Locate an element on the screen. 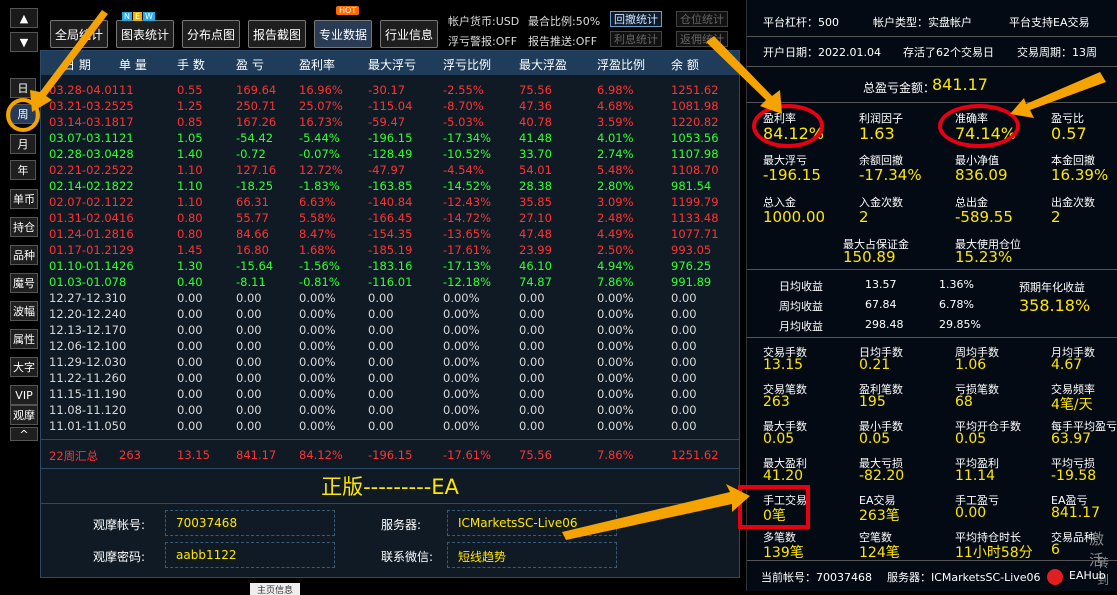 The height and width of the screenshot is (595, 1117). table-cell: -59.47 is located at coordinates (387, 122).